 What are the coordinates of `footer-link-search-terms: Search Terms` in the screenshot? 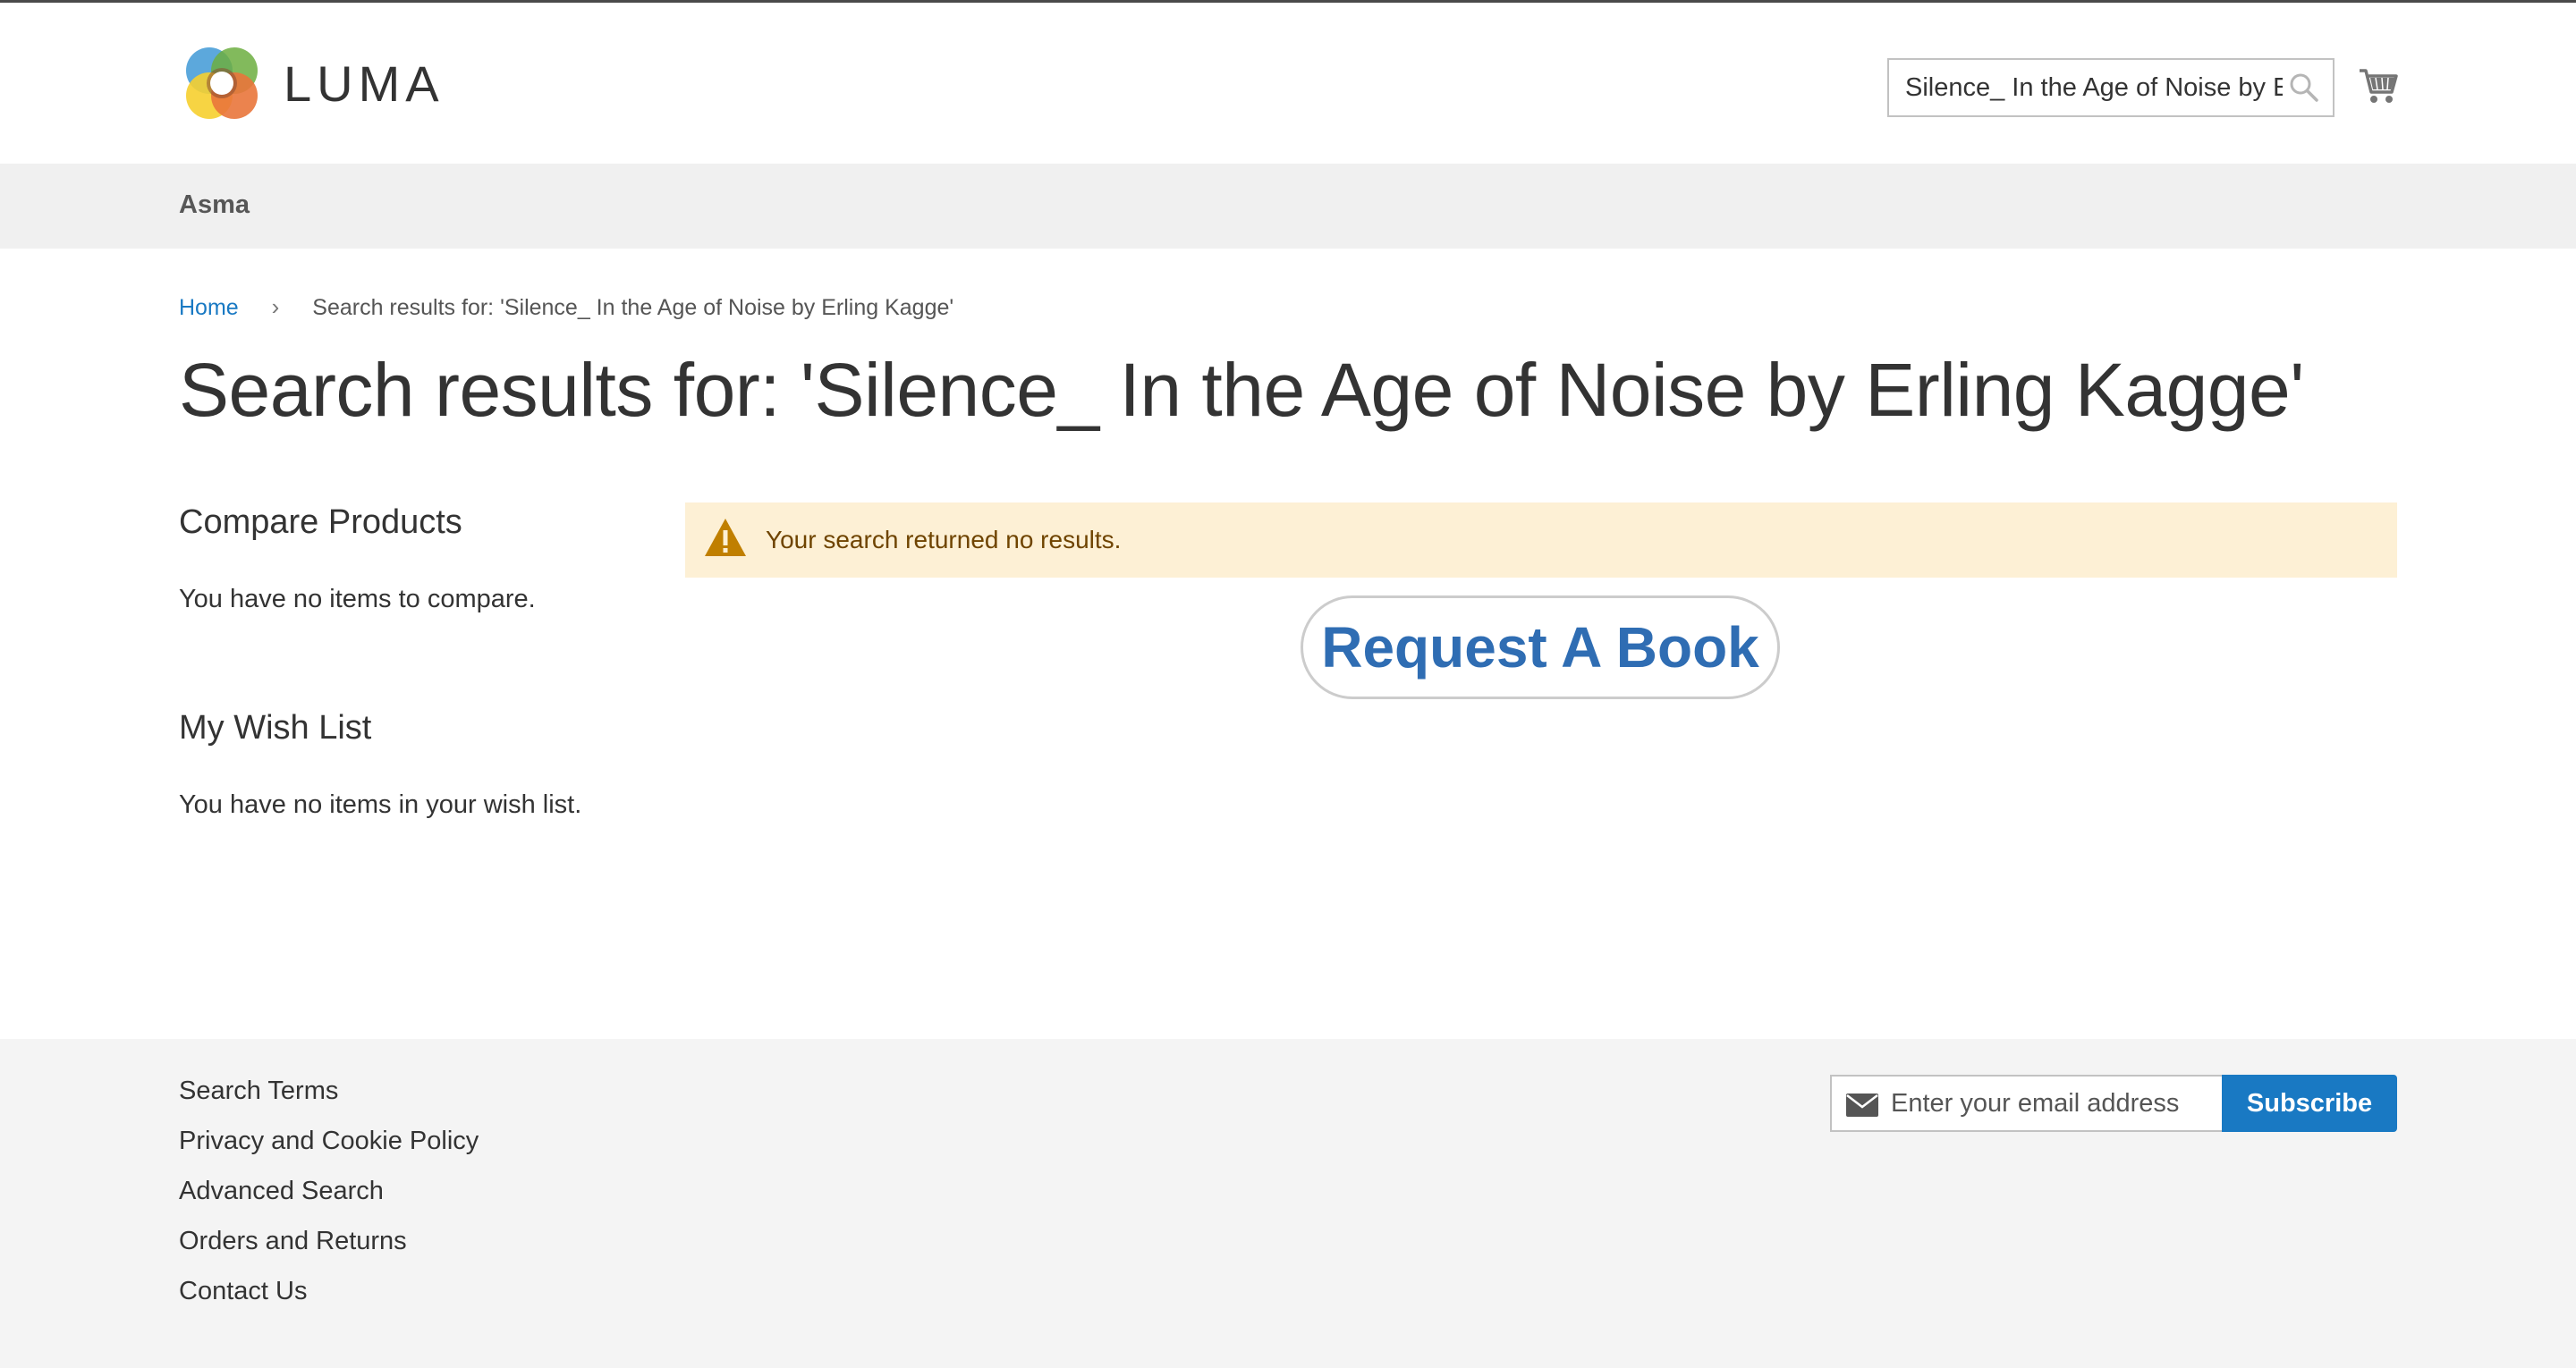 It's located at (258, 1092).